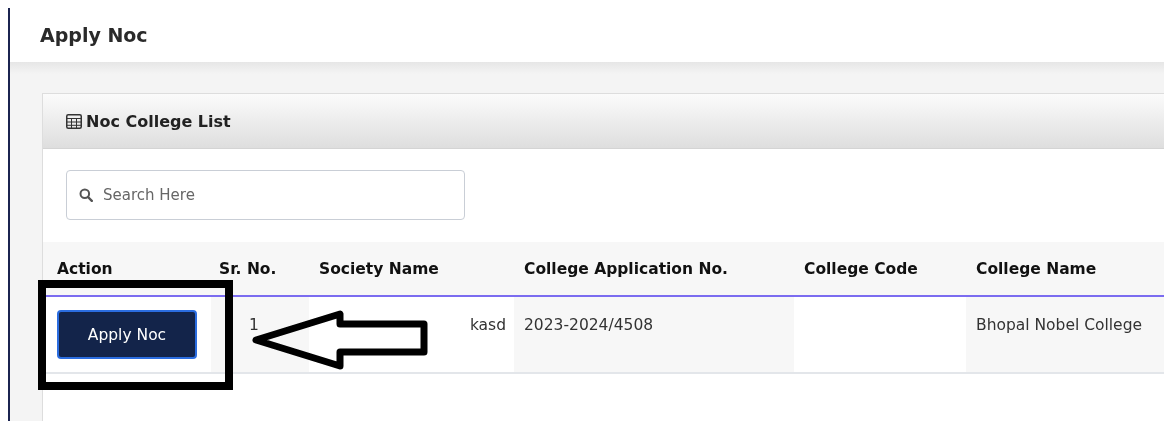 Image resolution: width=1164 pixels, height=421 pixels. Describe the element at coordinates (411, 269) in the screenshot. I see `column-header: Society Name` at that location.